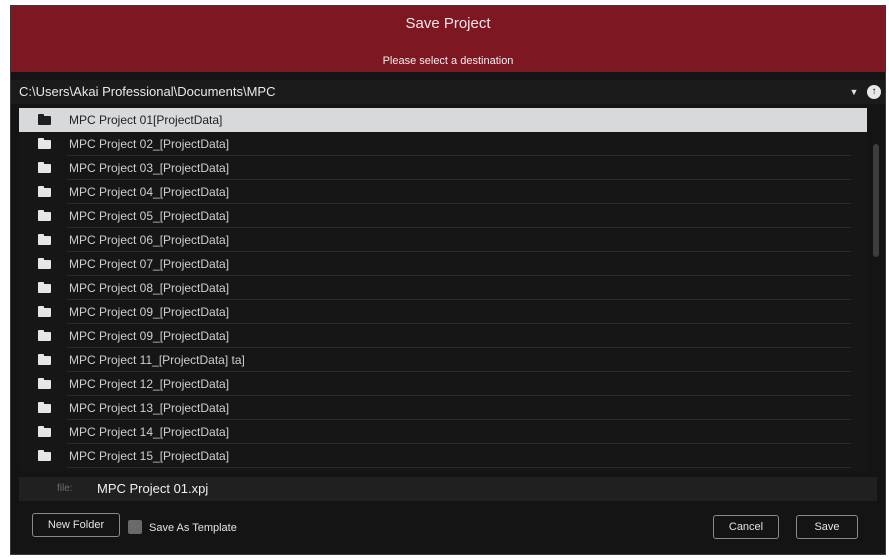 The image size is (889, 559). What do you see at coordinates (152, 488) in the screenshot?
I see `file-name-input: MPC Project 01.xpj` at bounding box center [152, 488].